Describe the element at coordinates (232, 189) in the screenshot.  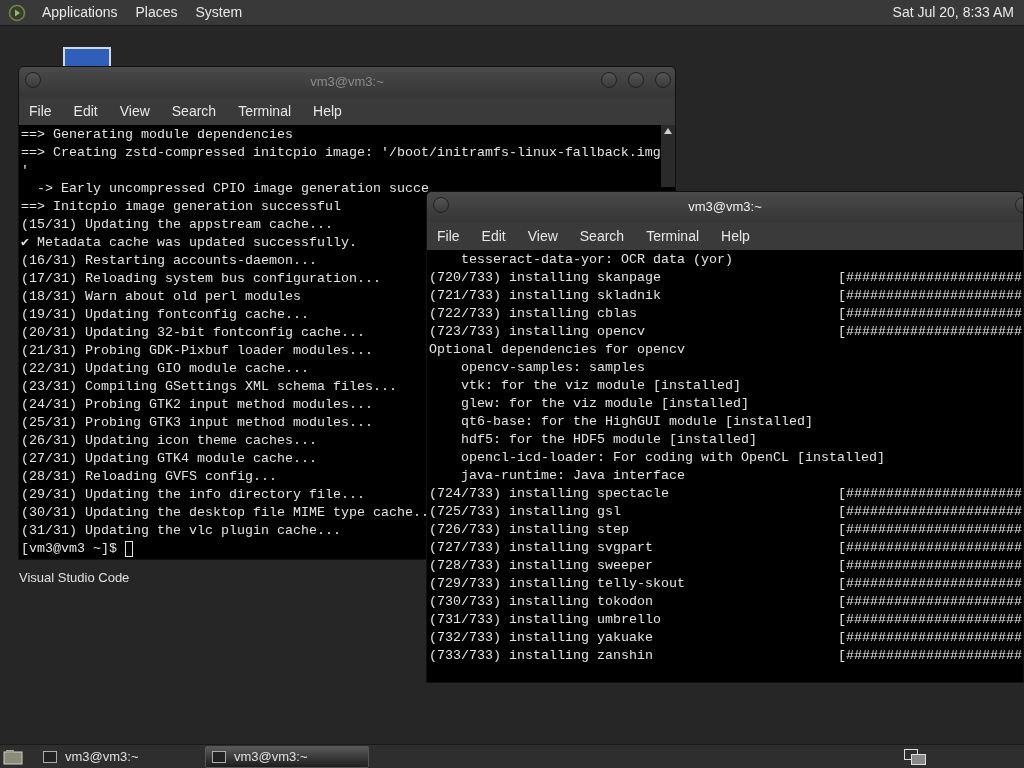
I see `terminal-line: -> Early uncompressed CPIO image generation succe` at that location.